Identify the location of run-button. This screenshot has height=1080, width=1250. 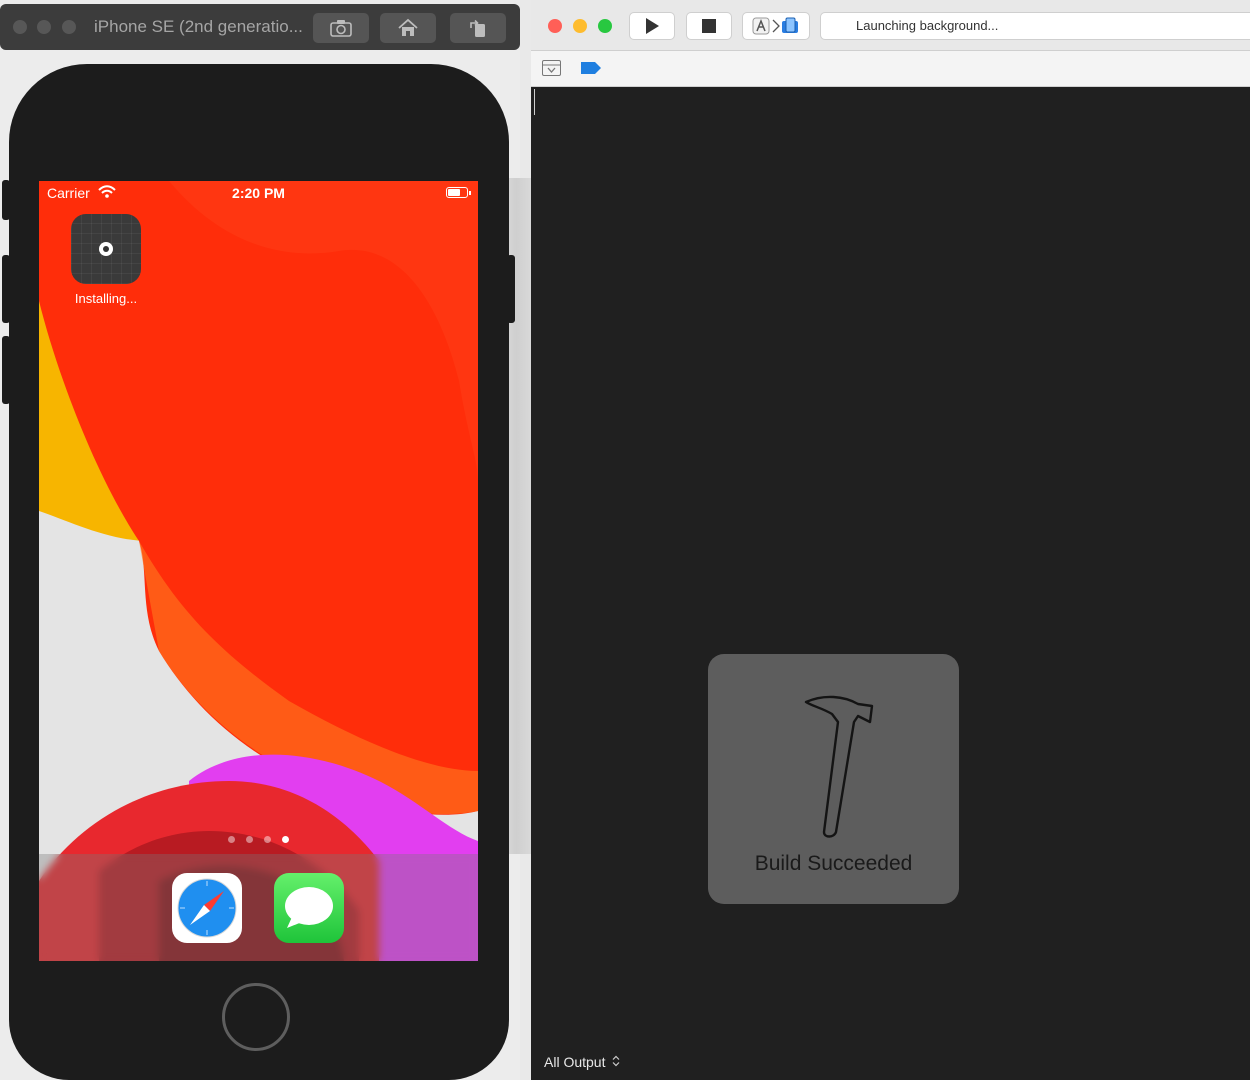
(652, 26).